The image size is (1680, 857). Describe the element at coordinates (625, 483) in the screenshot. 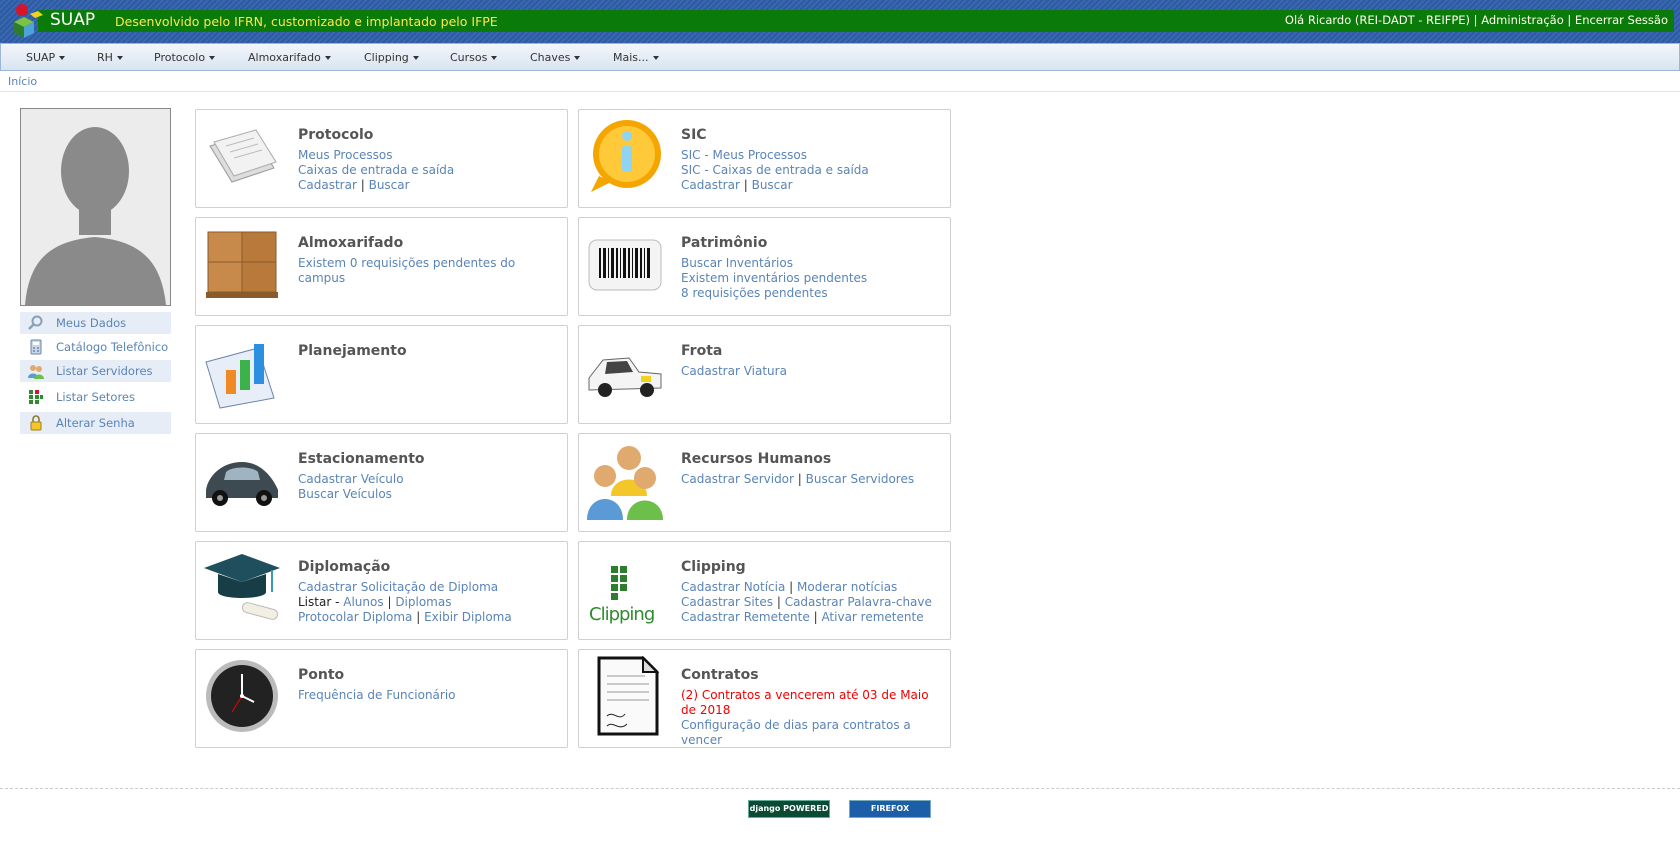

I see `people-icon` at that location.